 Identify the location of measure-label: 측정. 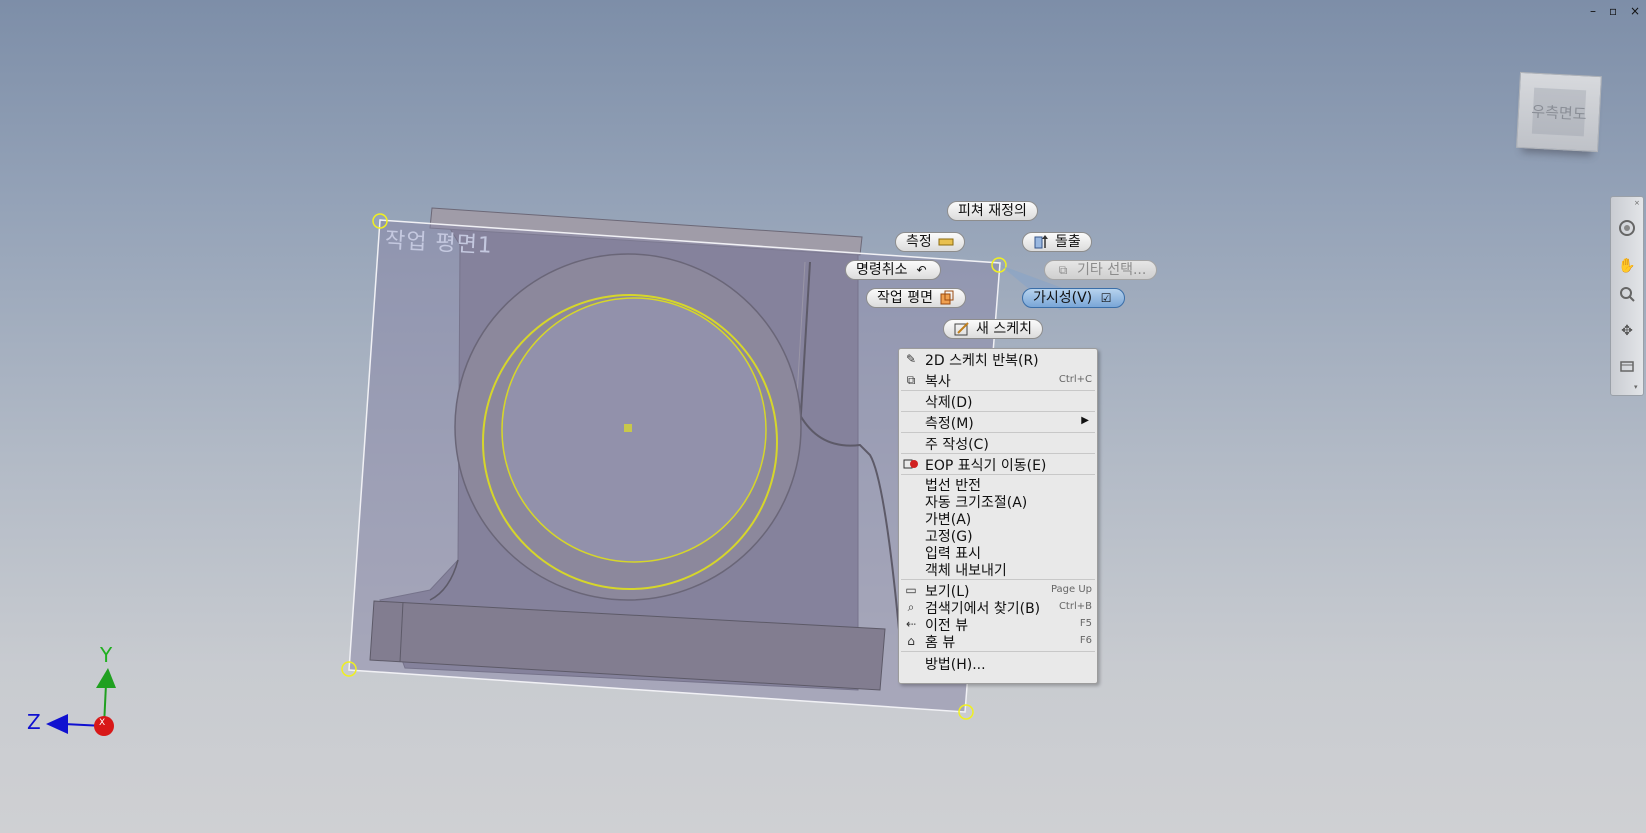
(919, 242).